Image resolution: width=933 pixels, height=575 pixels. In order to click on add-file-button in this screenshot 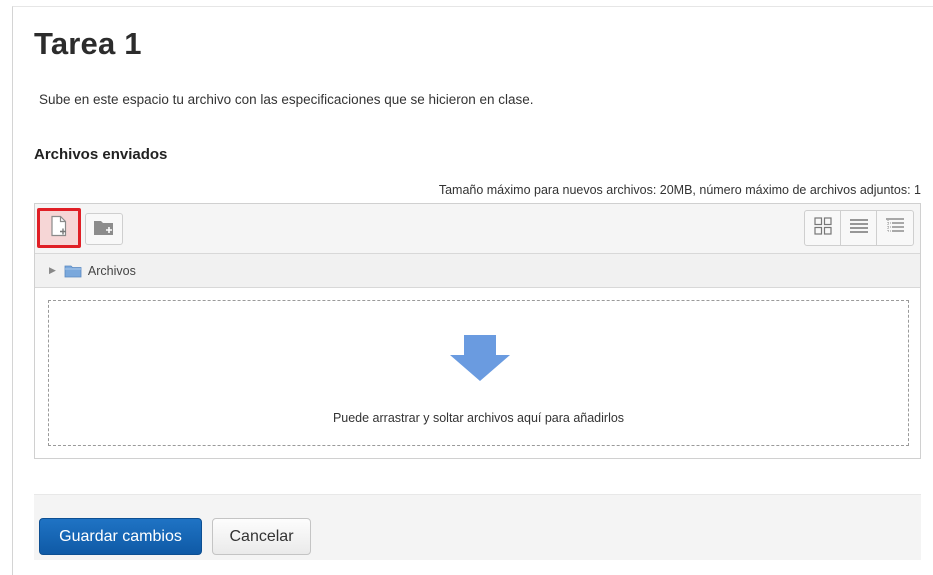, I will do `click(59, 228)`.